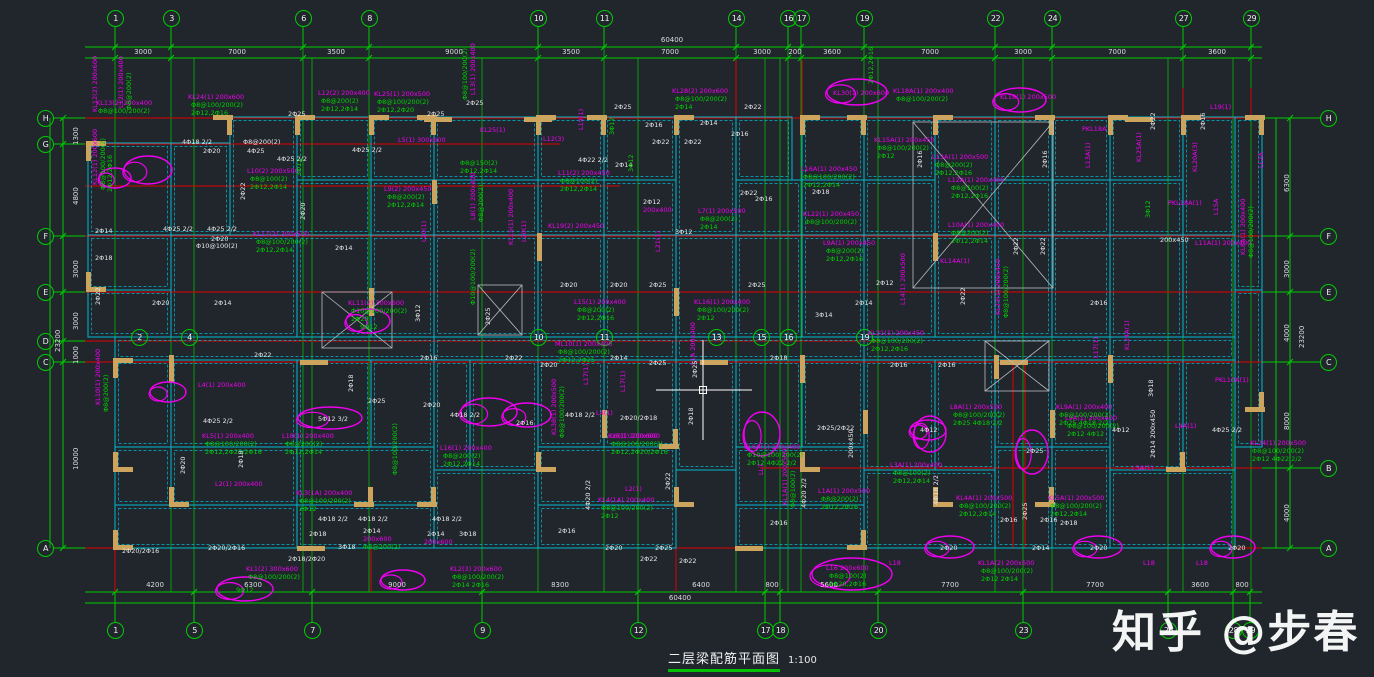 This screenshot has width=1374, height=677. What do you see at coordinates (844, 491) in the screenshot?
I see `beam-annotation: L1A(1) 200x500` at bounding box center [844, 491].